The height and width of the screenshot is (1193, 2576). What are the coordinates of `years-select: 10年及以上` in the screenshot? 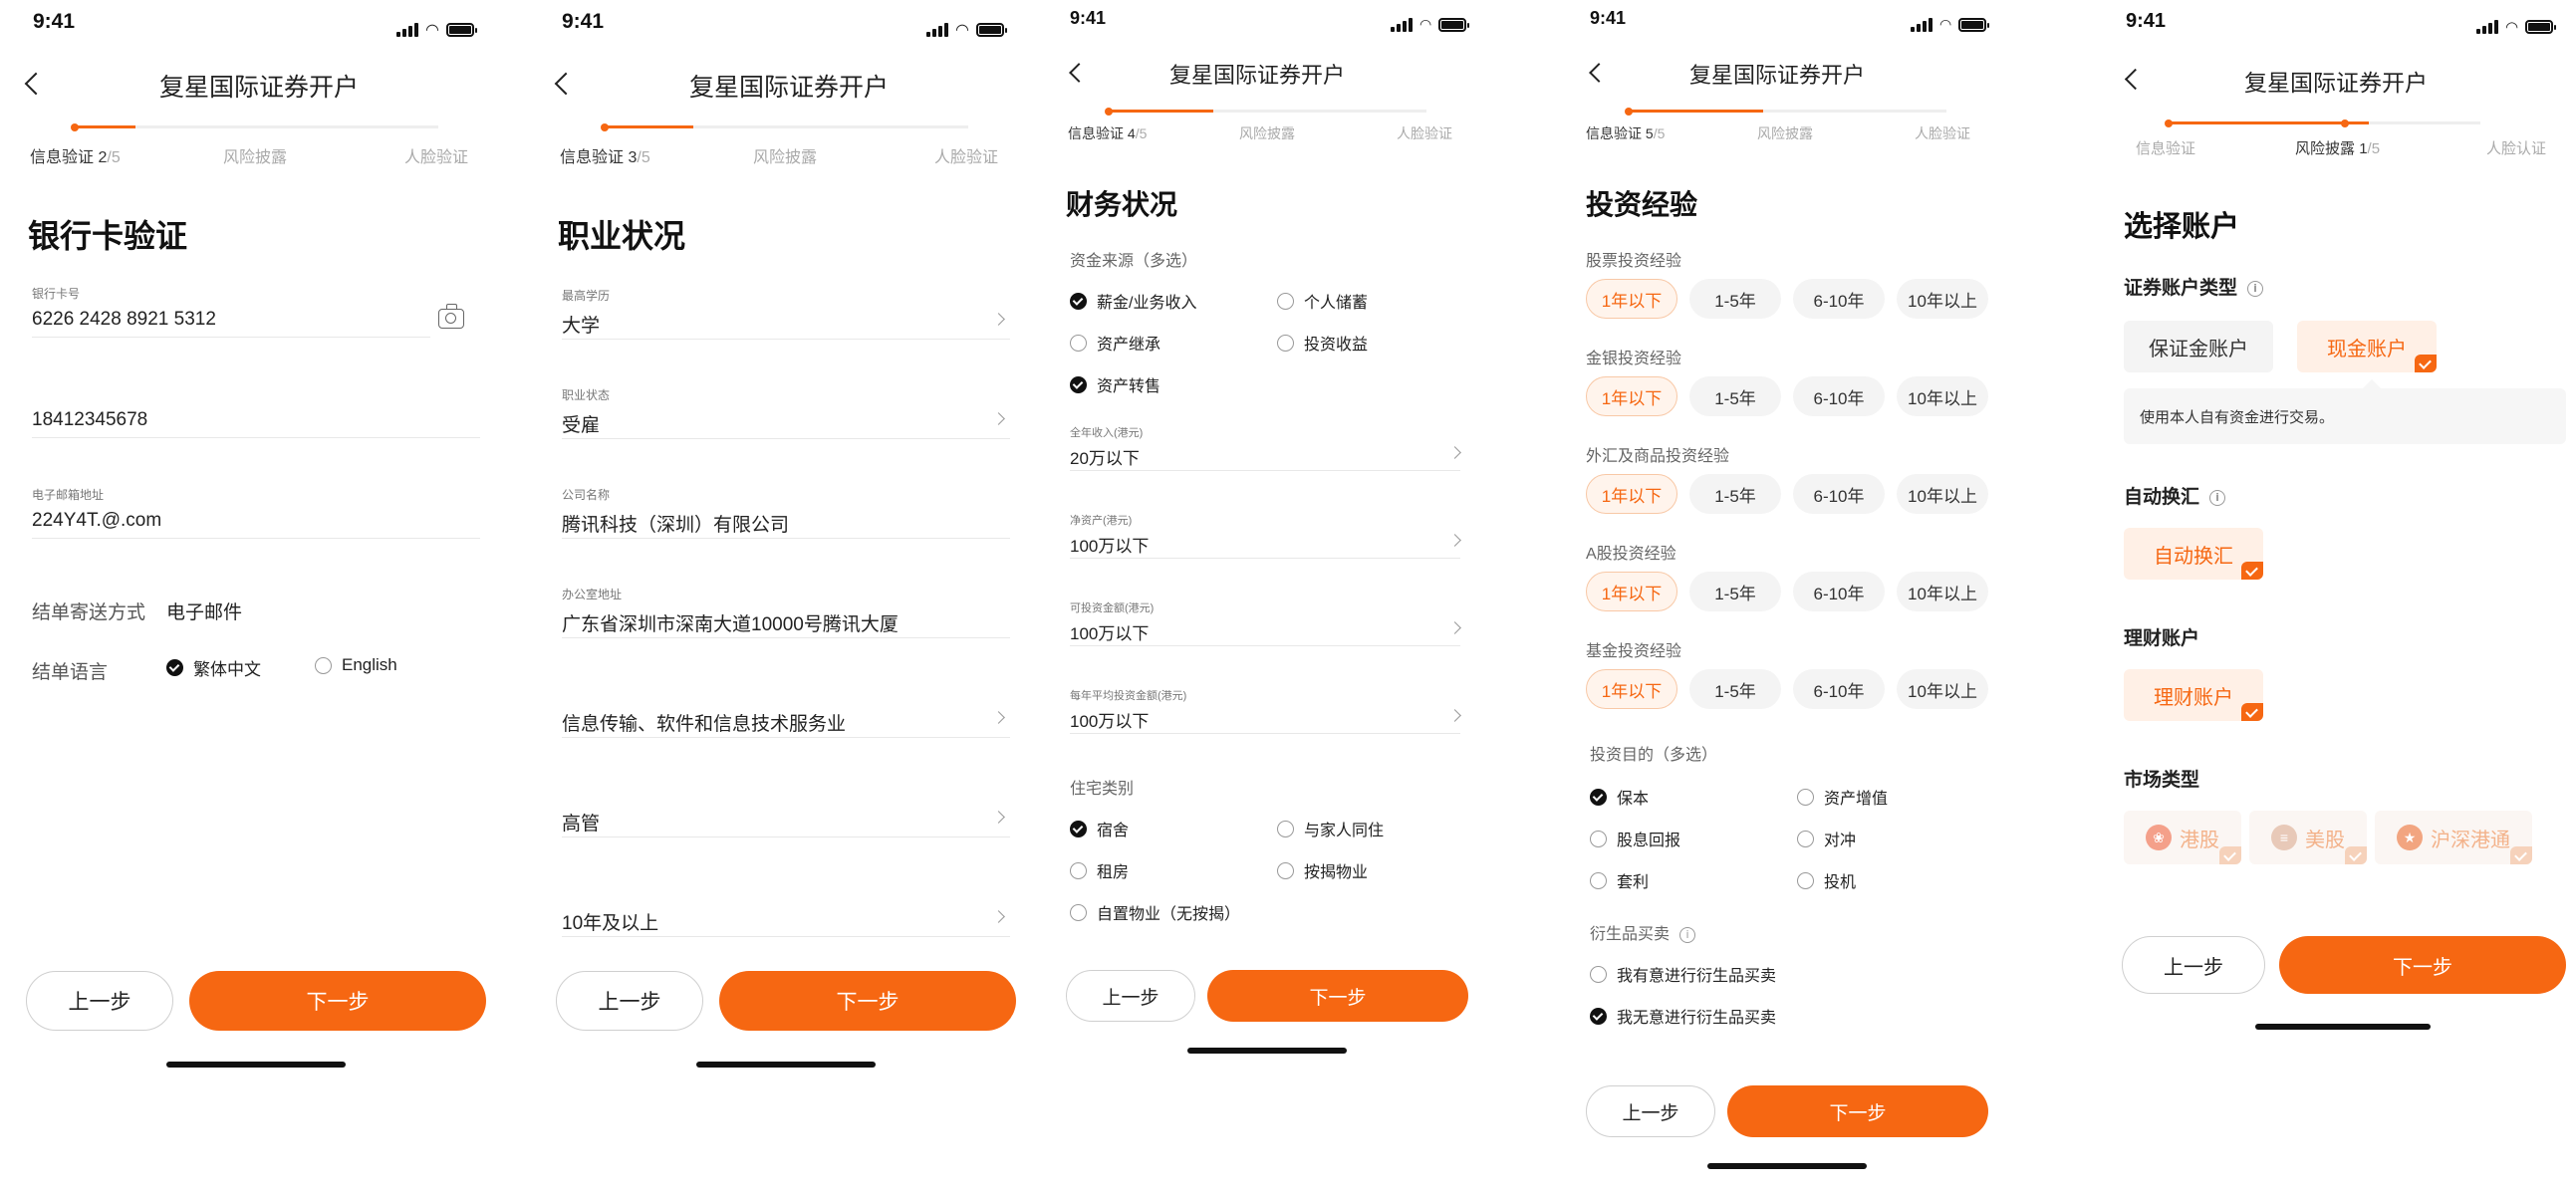 It's located at (610, 921).